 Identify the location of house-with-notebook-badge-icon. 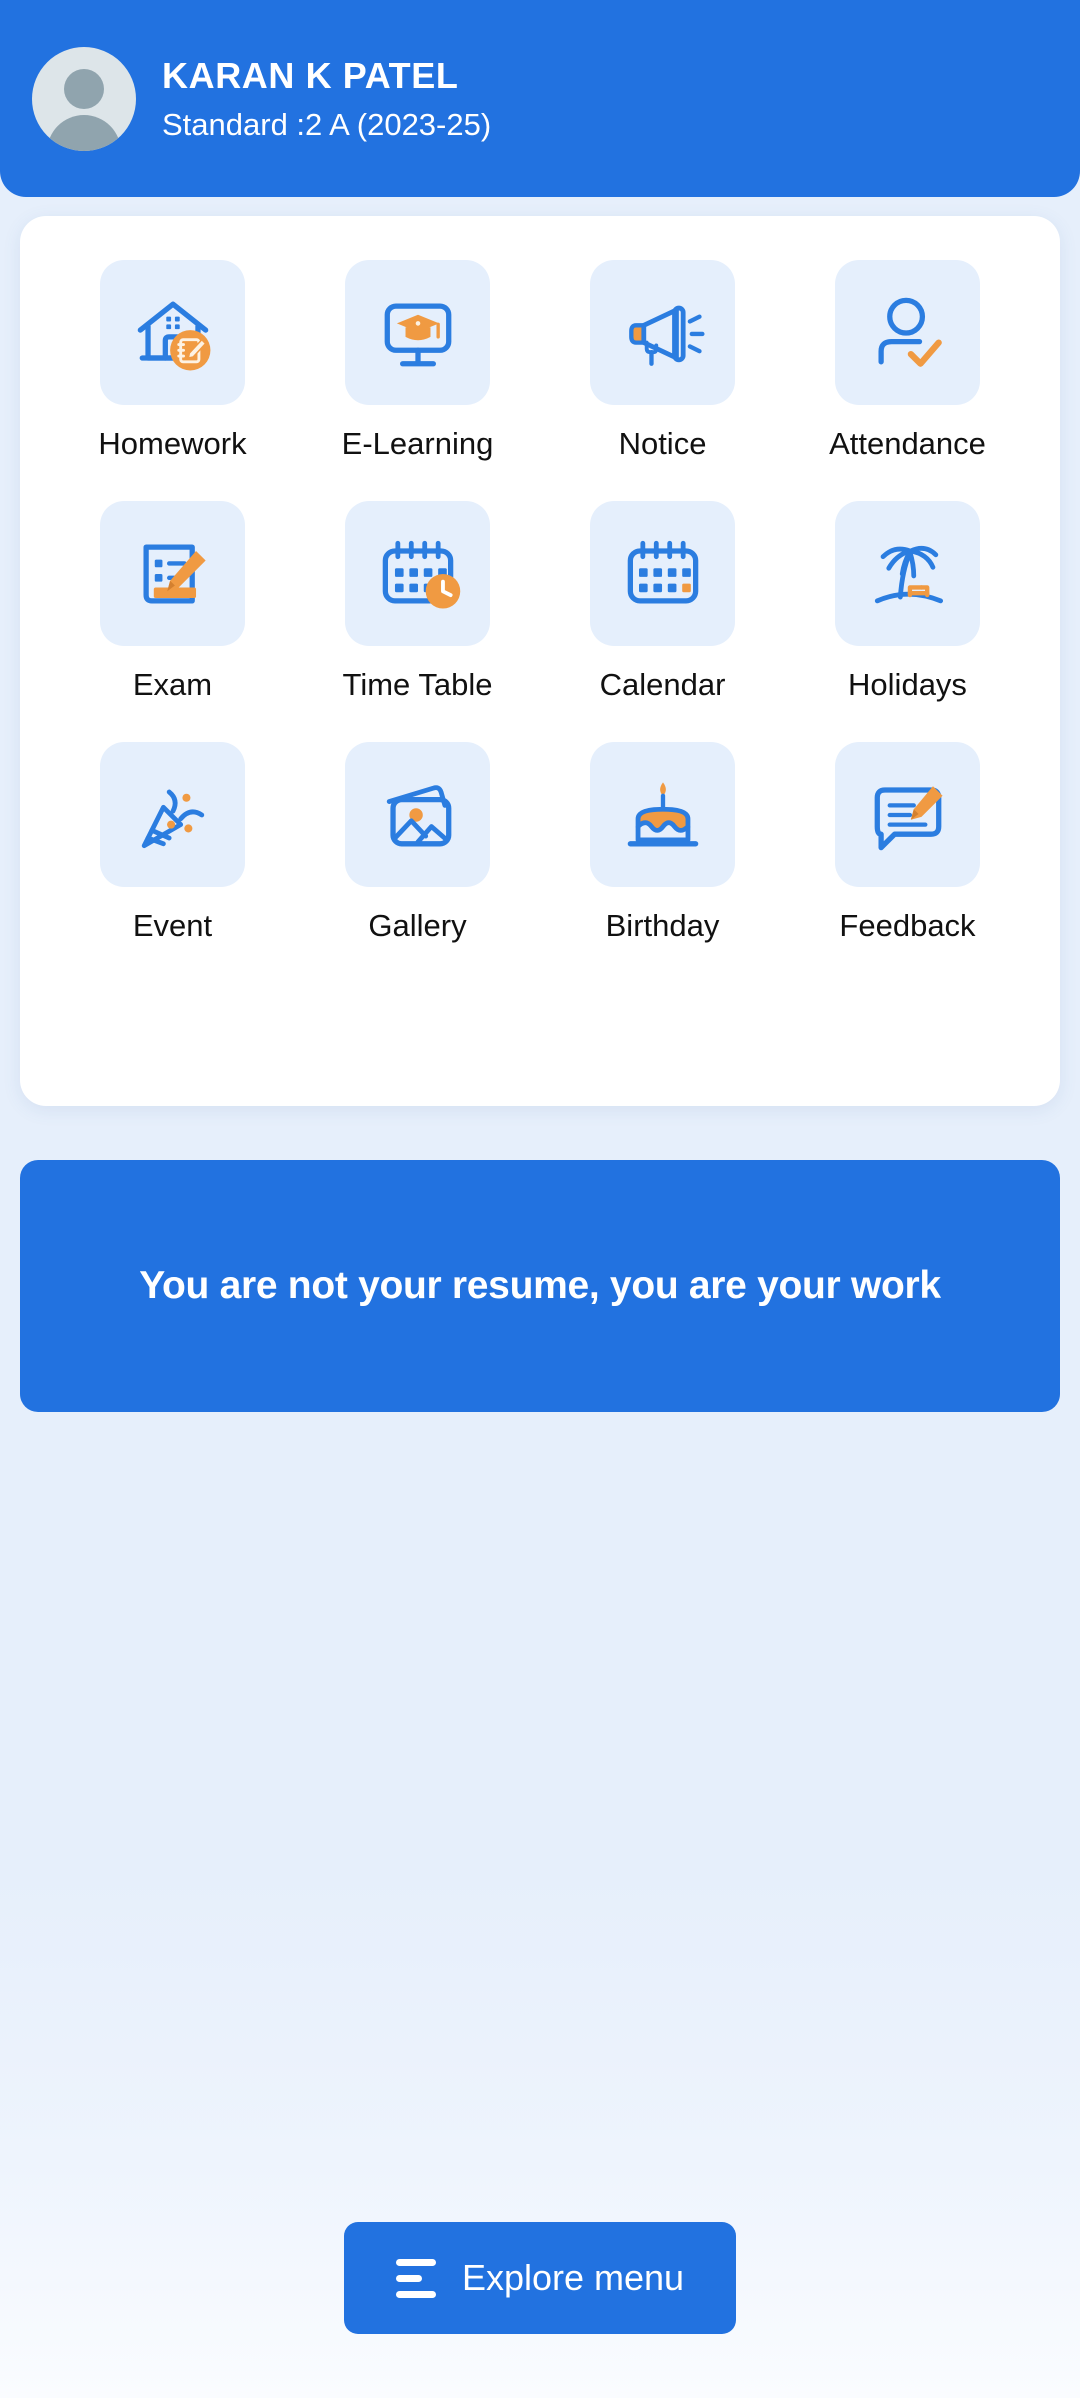
(173, 335).